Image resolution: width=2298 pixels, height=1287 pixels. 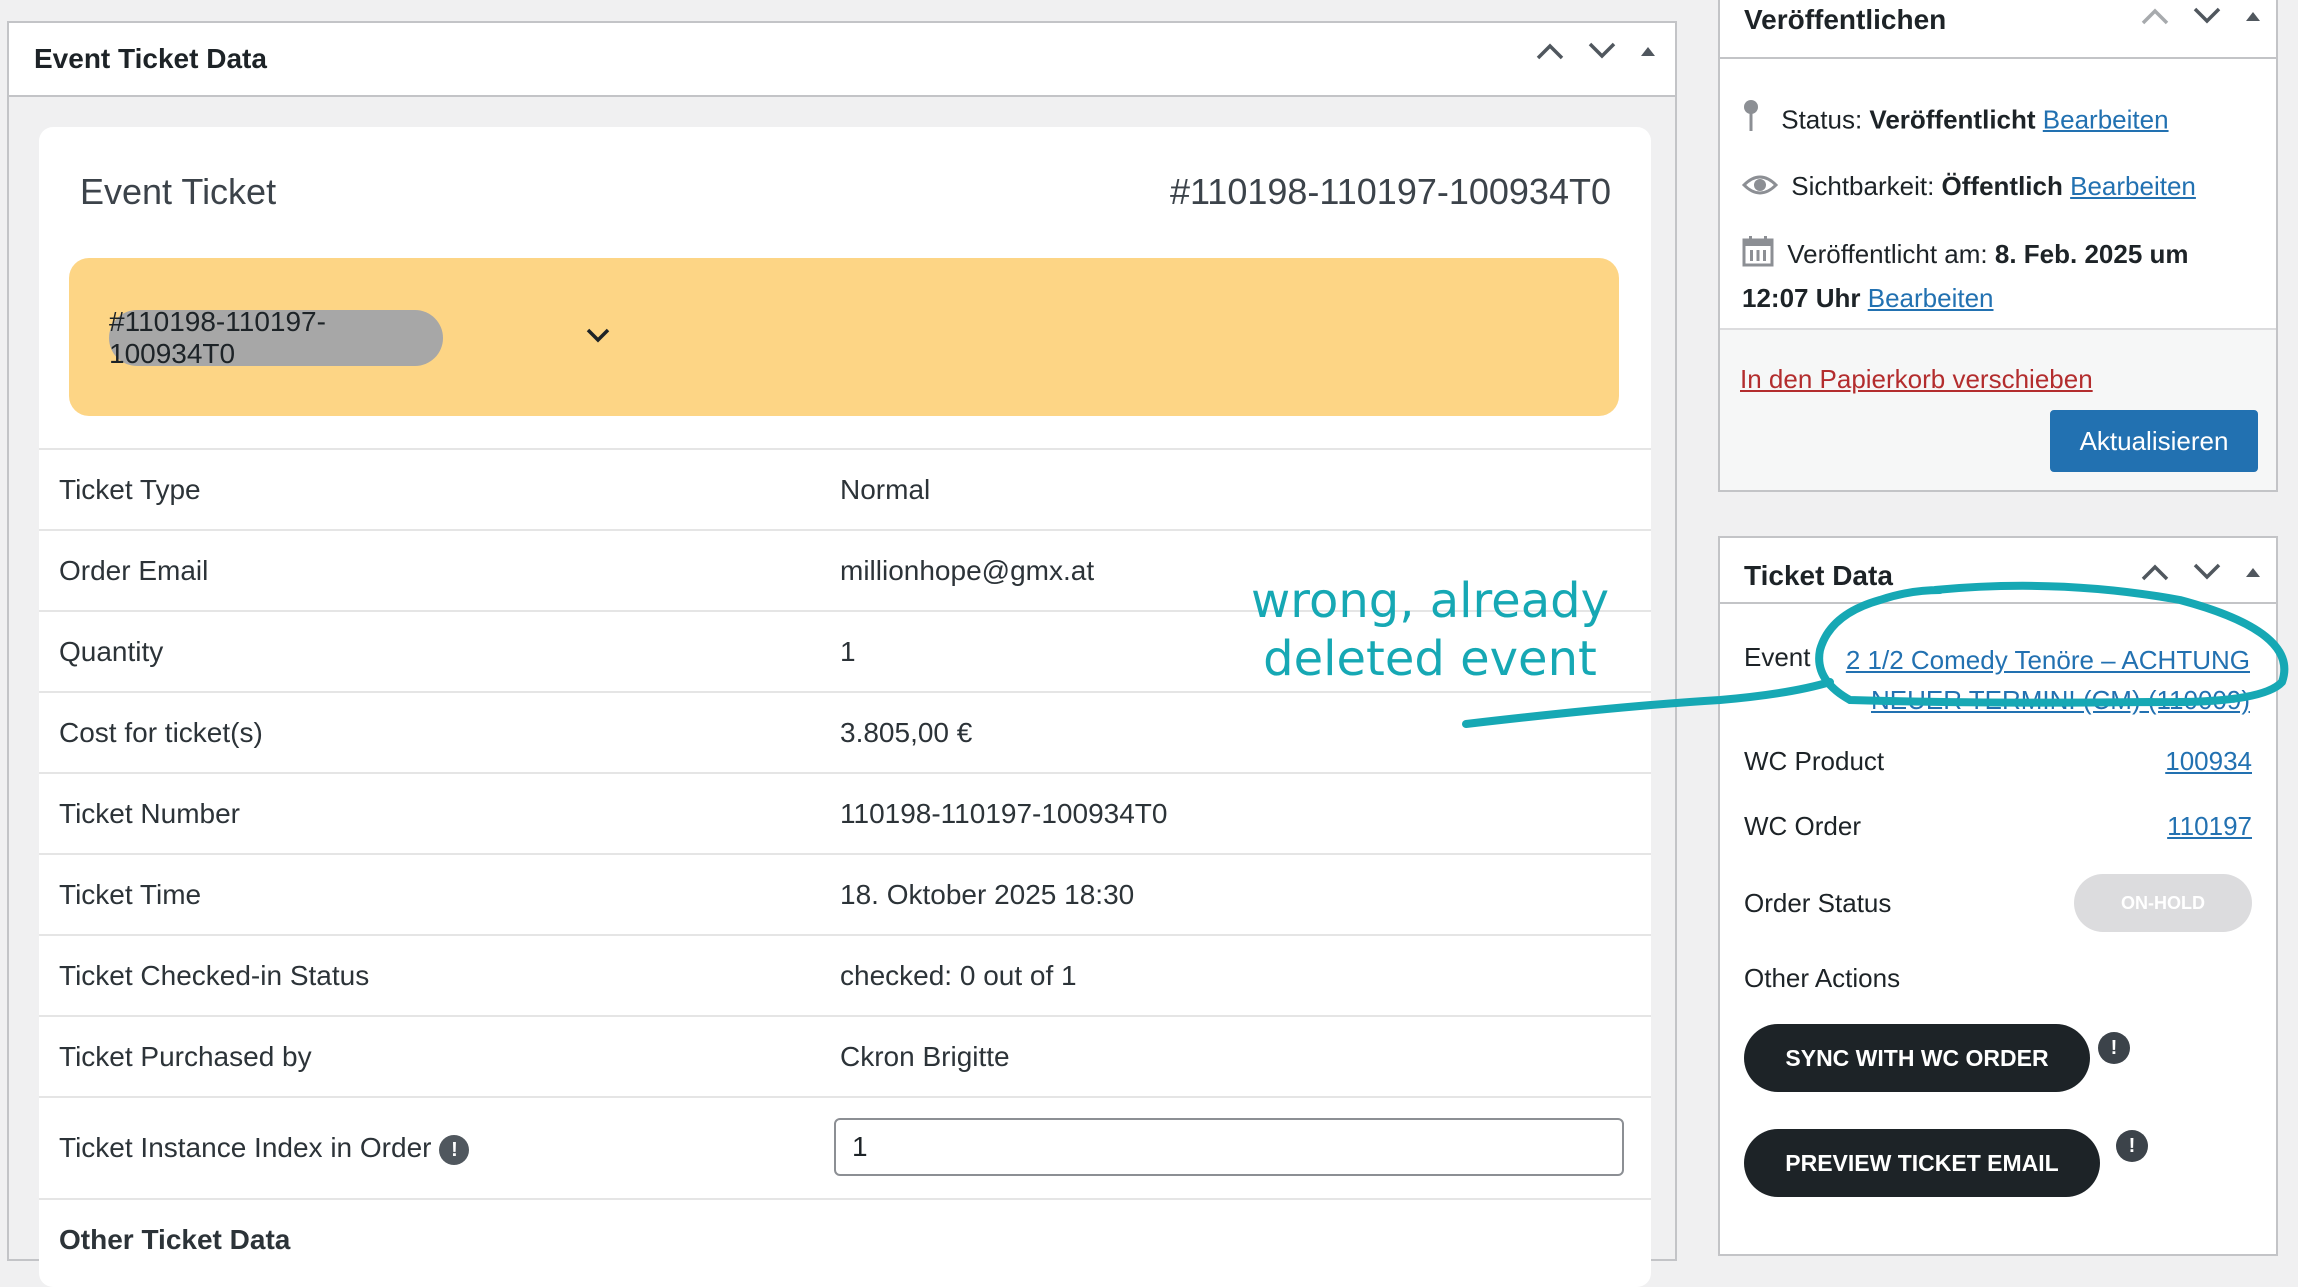 What do you see at coordinates (1998, 29) in the screenshot?
I see `publish-header: Veröffentlichen` at bounding box center [1998, 29].